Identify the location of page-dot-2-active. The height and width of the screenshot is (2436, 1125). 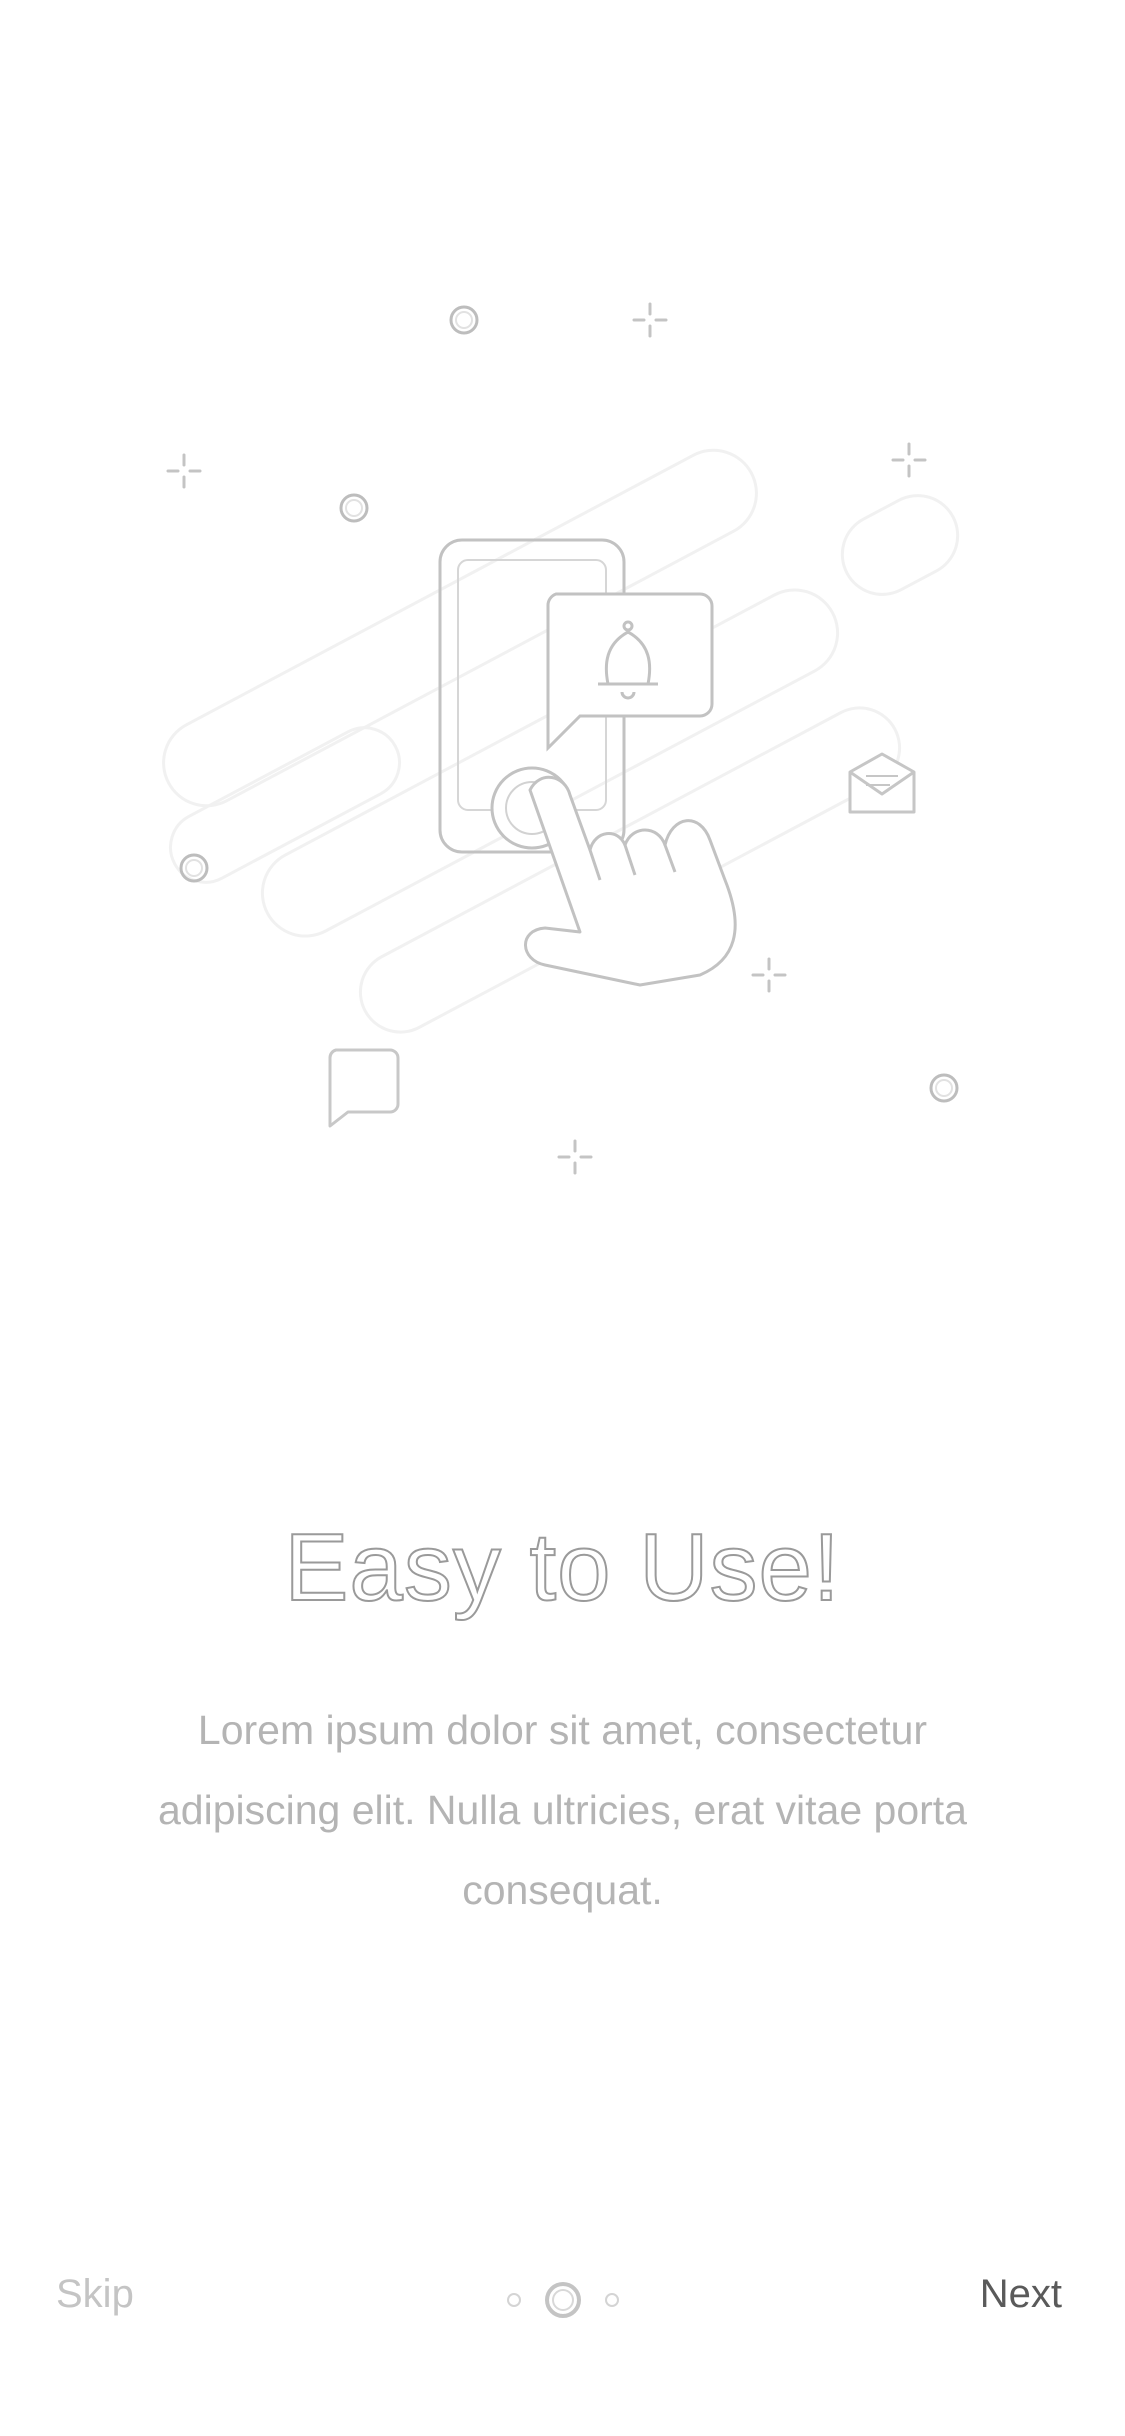
(562, 2300).